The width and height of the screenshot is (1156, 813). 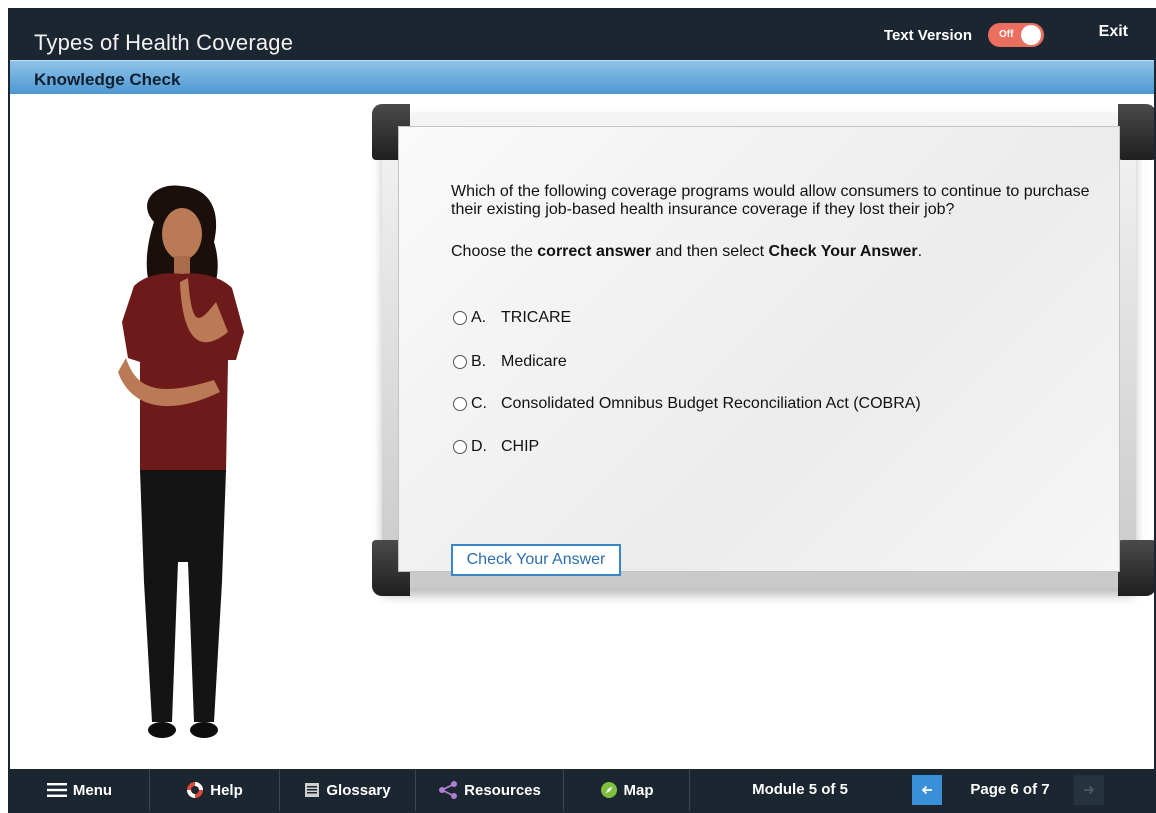 What do you see at coordinates (520, 446) in the screenshot?
I see `option-label: CHIP` at bounding box center [520, 446].